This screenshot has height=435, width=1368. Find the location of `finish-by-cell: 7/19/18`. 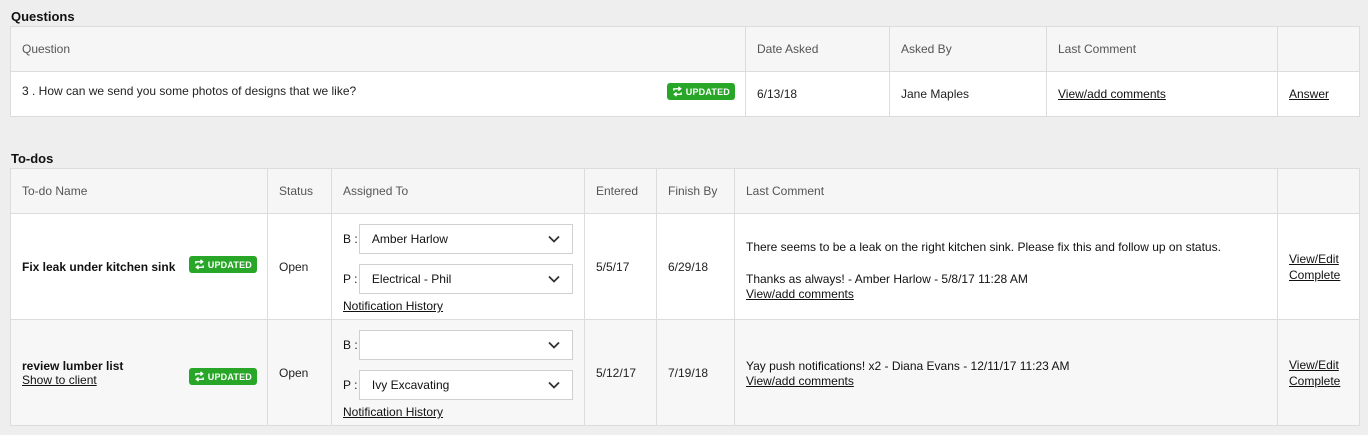

finish-by-cell: 7/19/18 is located at coordinates (695, 372).